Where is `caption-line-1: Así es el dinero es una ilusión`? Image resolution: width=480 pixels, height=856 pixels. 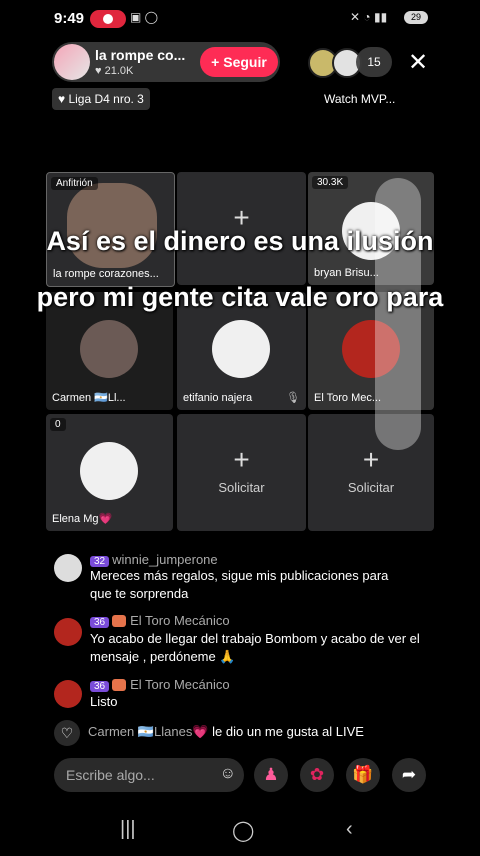 caption-line-1: Así es el dinero es una ilusión is located at coordinates (240, 241).